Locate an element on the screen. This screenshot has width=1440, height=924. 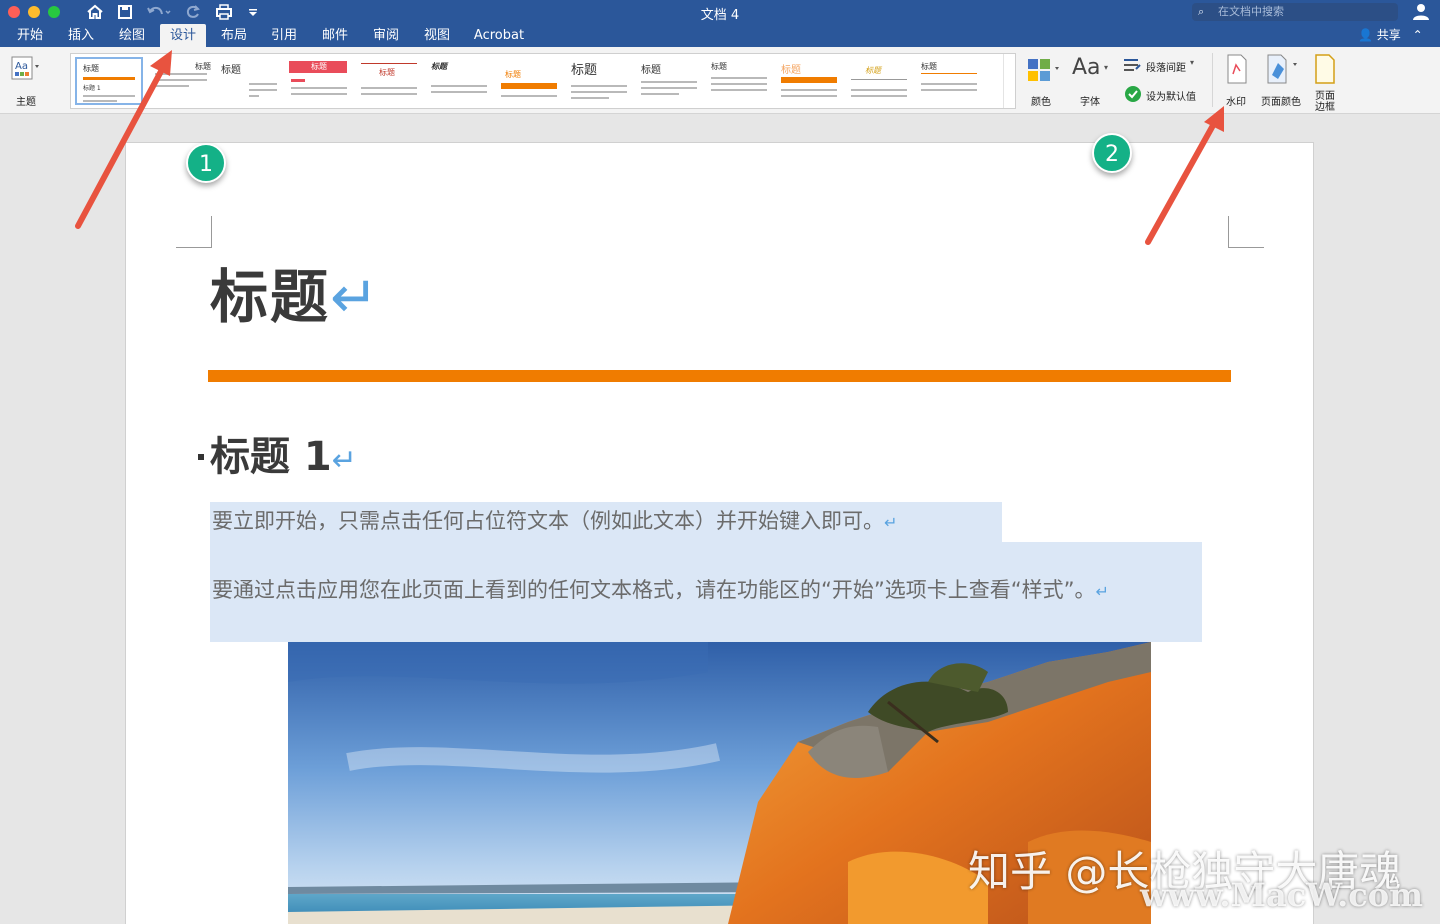
page-color-button: 页面颜色 is located at coordinates (1281, 81).